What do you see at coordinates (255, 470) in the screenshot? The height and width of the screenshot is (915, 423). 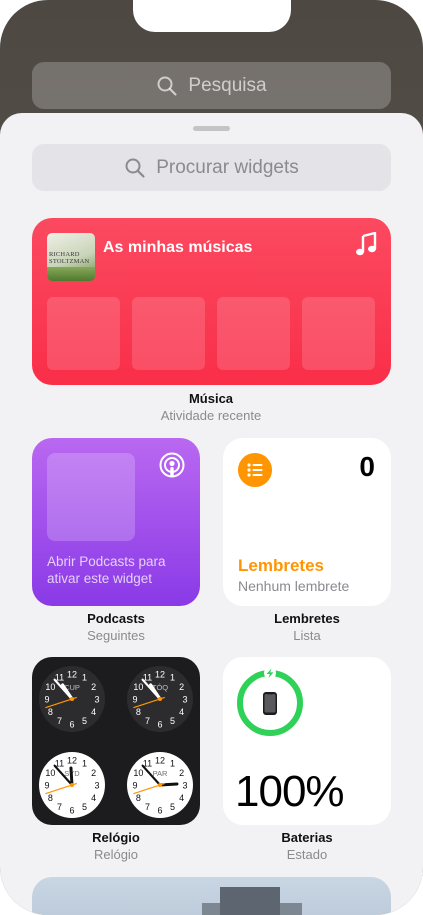 I see `list-icon` at bounding box center [255, 470].